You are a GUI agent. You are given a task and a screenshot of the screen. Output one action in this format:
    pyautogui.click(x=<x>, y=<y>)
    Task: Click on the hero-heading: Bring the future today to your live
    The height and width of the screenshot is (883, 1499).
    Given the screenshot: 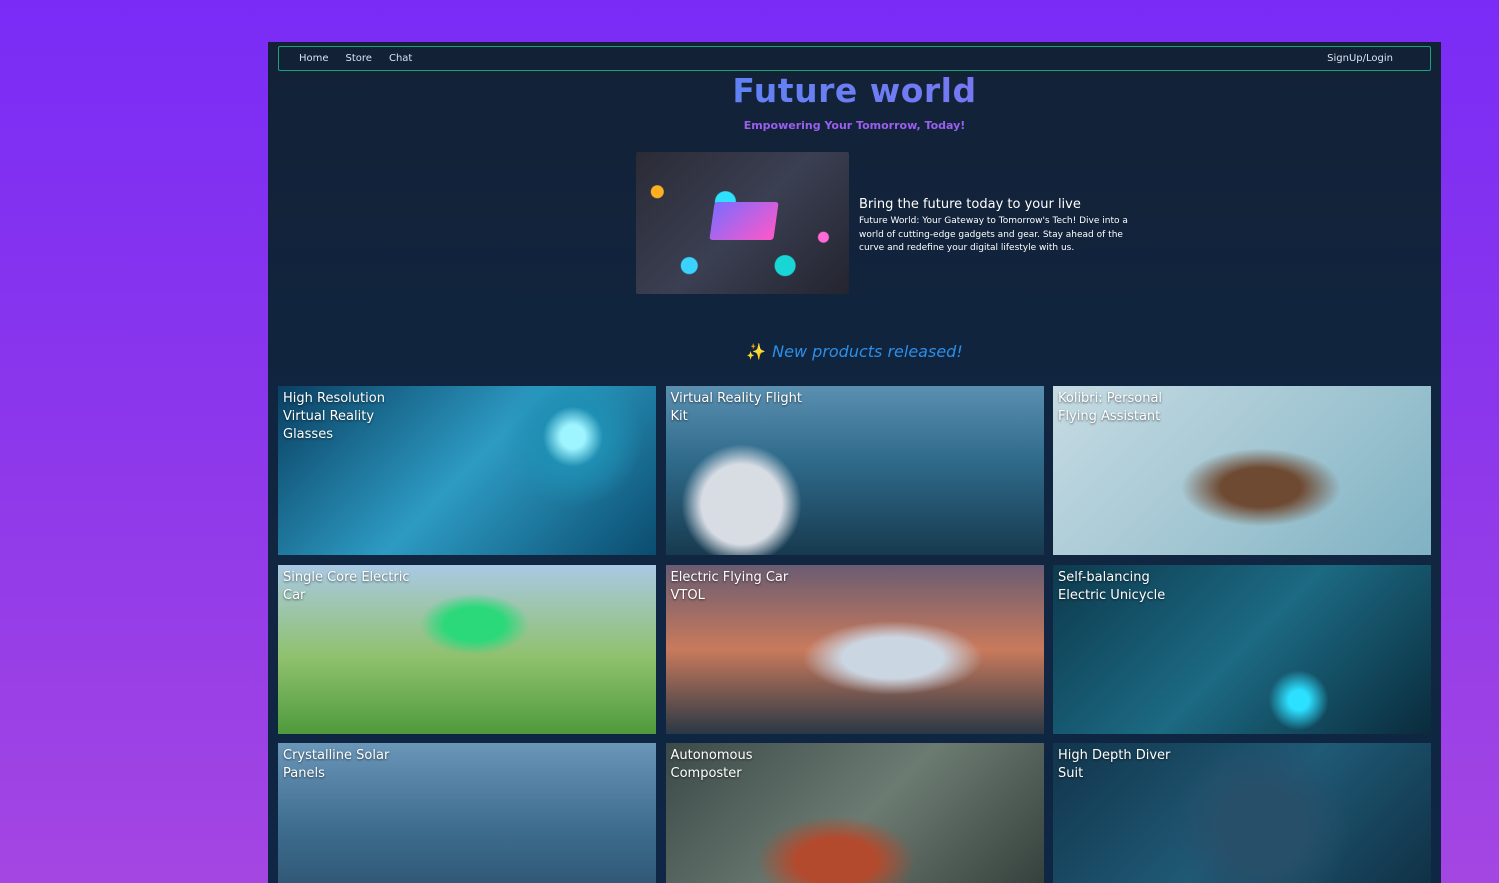 What is the action you would take?
    pyautogui.click(x=970, y=204)
    